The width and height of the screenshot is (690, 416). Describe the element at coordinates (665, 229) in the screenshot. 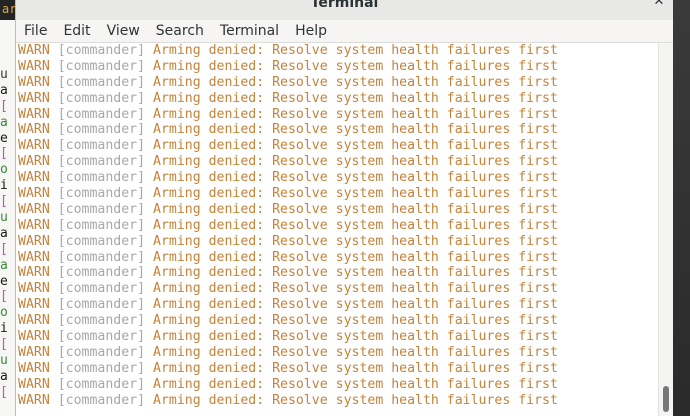

I see `vertical-scrollbar` at that location.